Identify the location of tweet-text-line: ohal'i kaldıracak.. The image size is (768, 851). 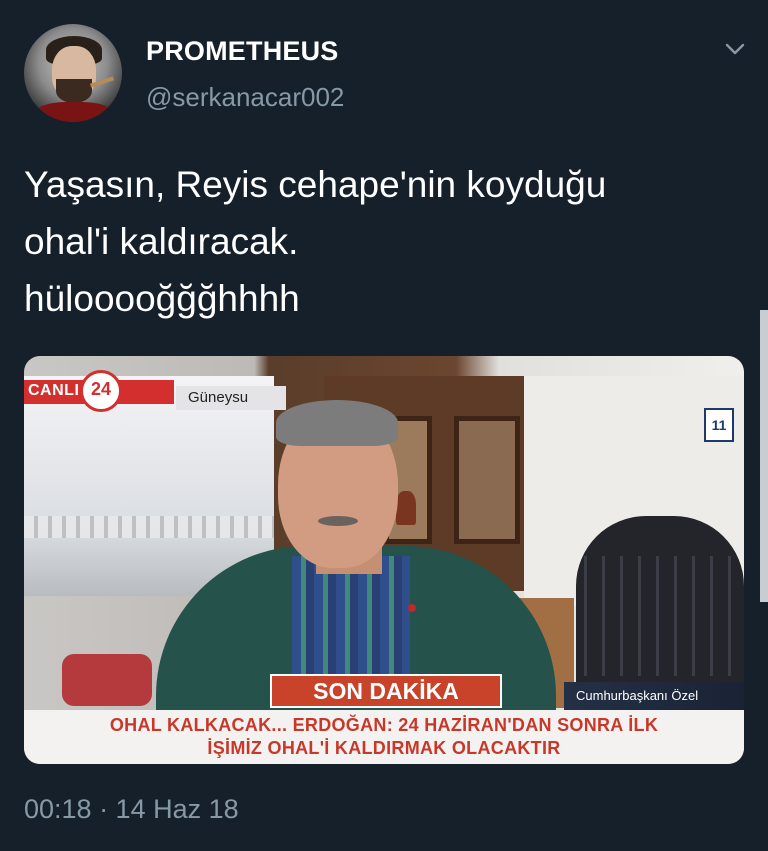
(161, 241).